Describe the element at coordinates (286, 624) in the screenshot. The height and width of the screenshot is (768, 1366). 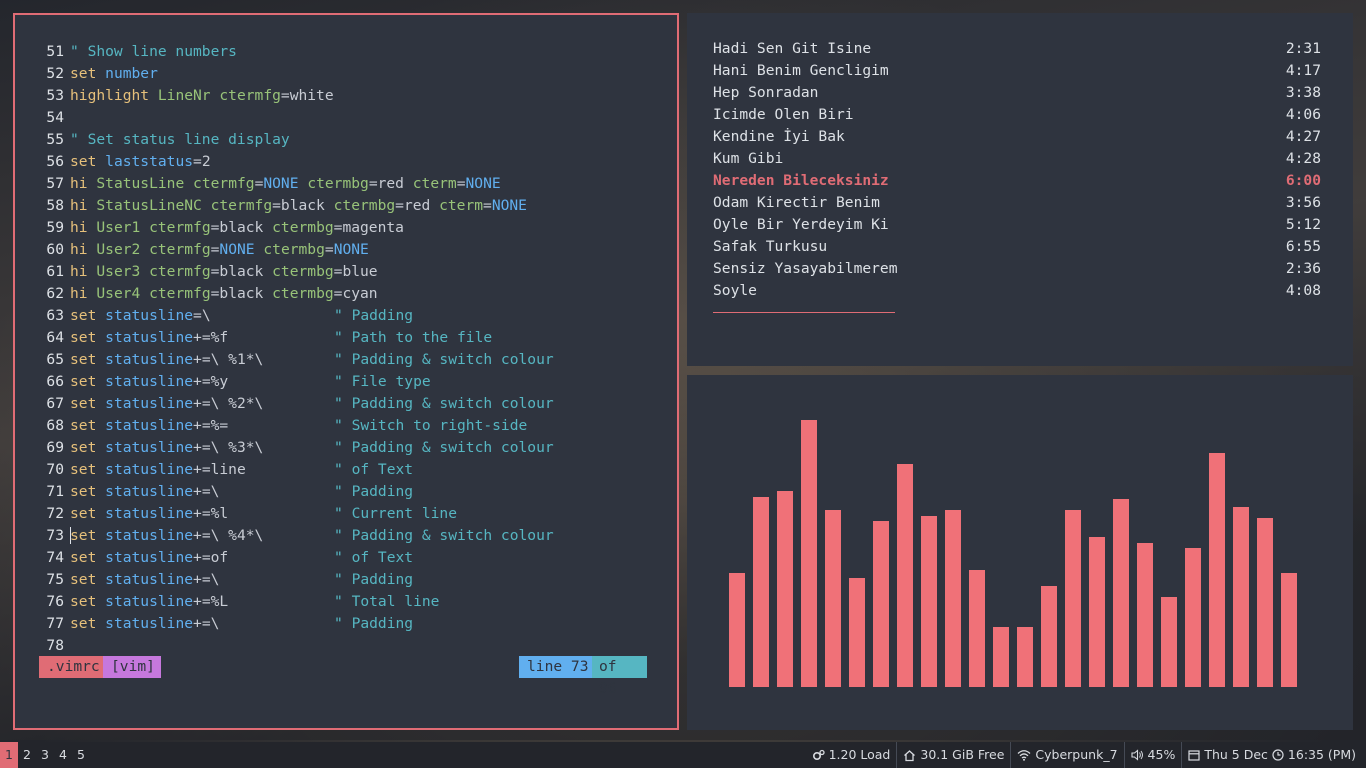
I see `code-line: 77 set statusline+=\ " Padding` at that location.